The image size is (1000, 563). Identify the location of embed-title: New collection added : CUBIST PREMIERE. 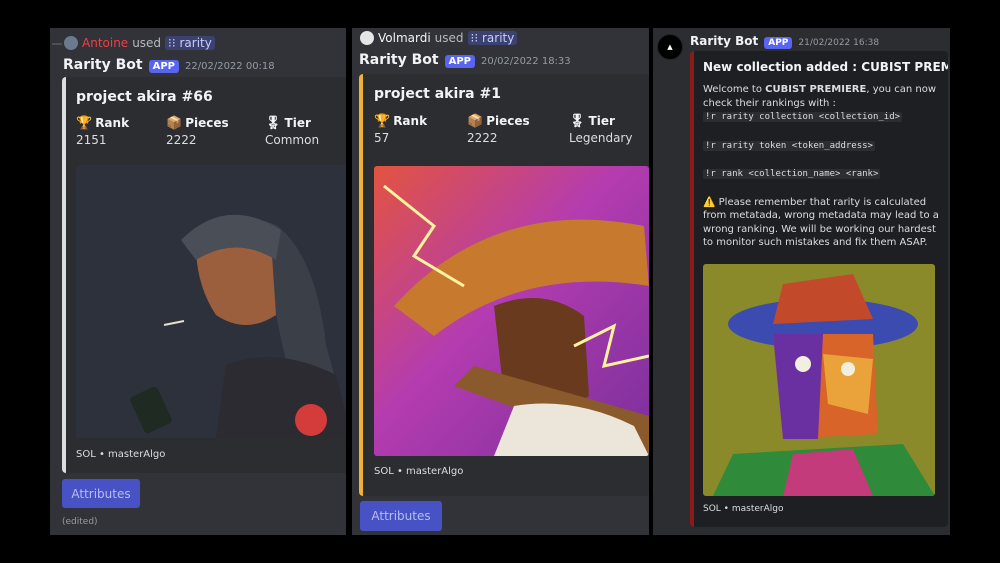
(825, 67).